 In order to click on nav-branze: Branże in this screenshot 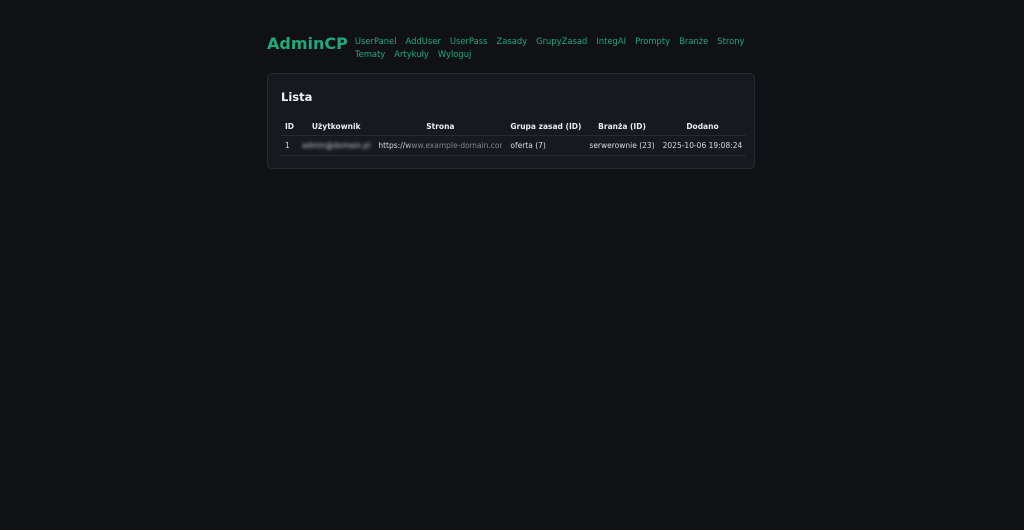, I will do `click(693, 41)`.